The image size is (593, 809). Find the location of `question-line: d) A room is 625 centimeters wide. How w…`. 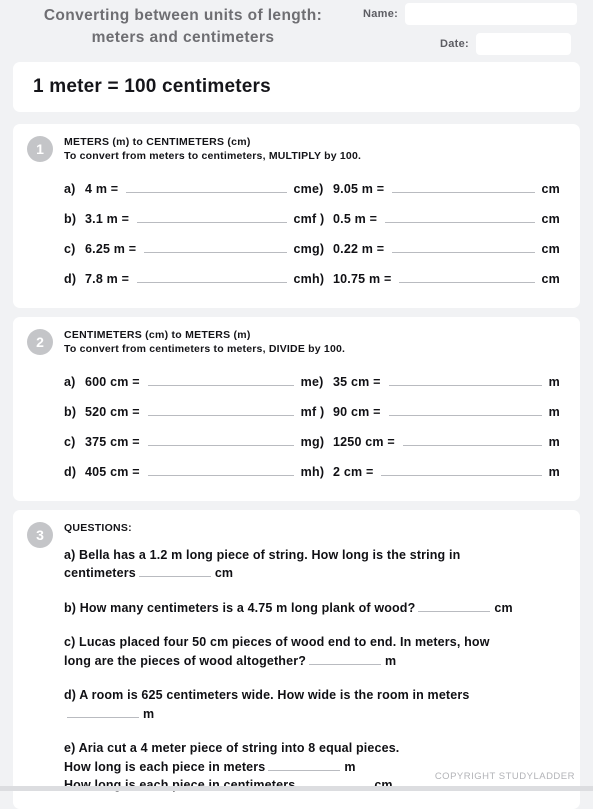

question-line: d) A room is 625 centimeters wide. How w… is located at coordinates (315, 695).